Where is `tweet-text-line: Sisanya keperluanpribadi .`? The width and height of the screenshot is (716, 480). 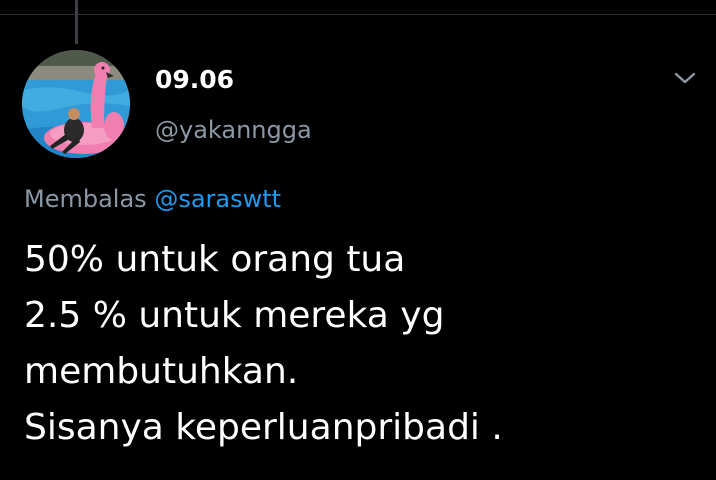 tweet-text-line: Sisanya keperluanpribadi . is located at coordinates (263, 427).